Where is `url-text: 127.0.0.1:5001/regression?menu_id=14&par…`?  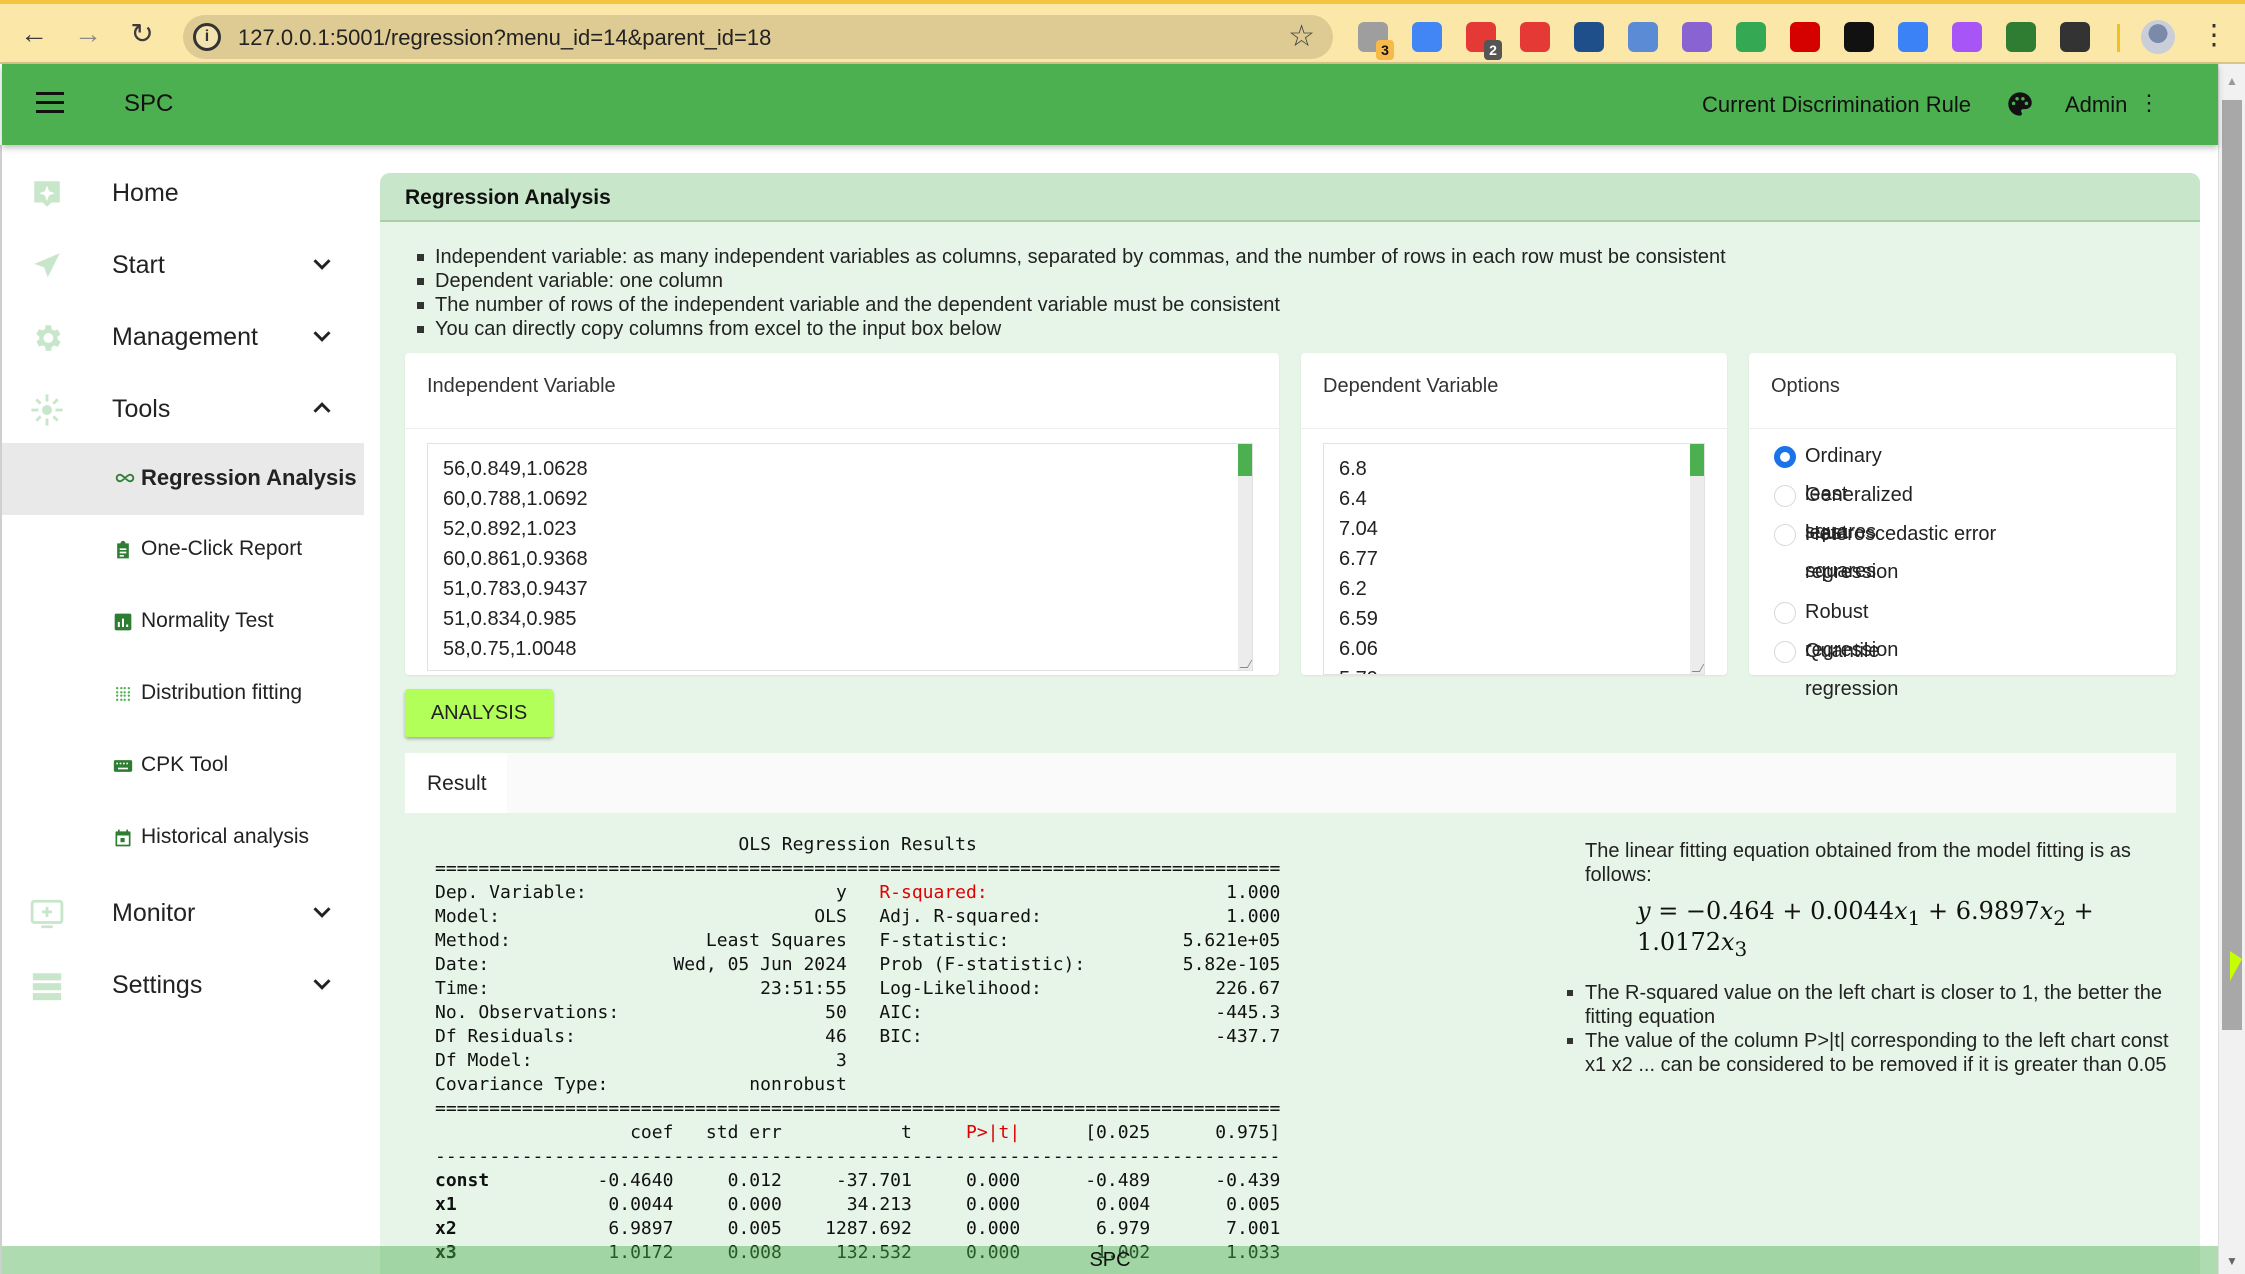
url-text: 127.0.0.1:5001/regression?menu_id=14&par… is located at coordinates (504, 38).